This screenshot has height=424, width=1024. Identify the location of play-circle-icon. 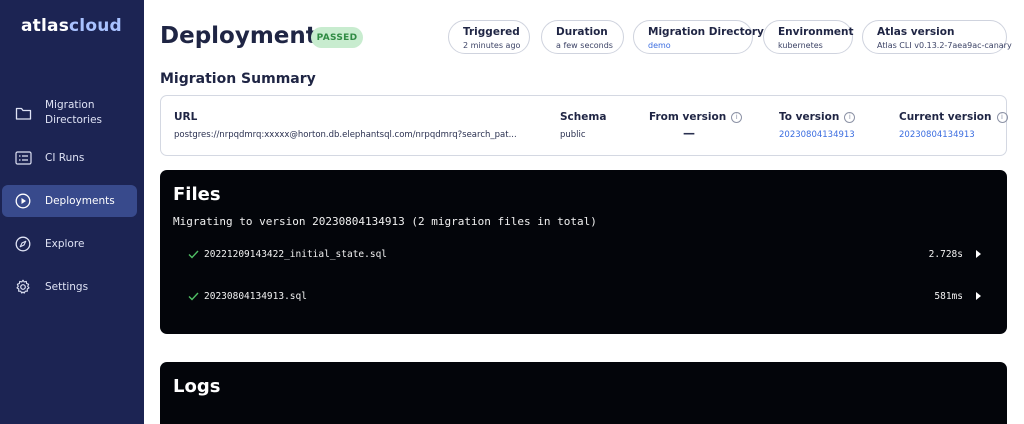
(23, 201).